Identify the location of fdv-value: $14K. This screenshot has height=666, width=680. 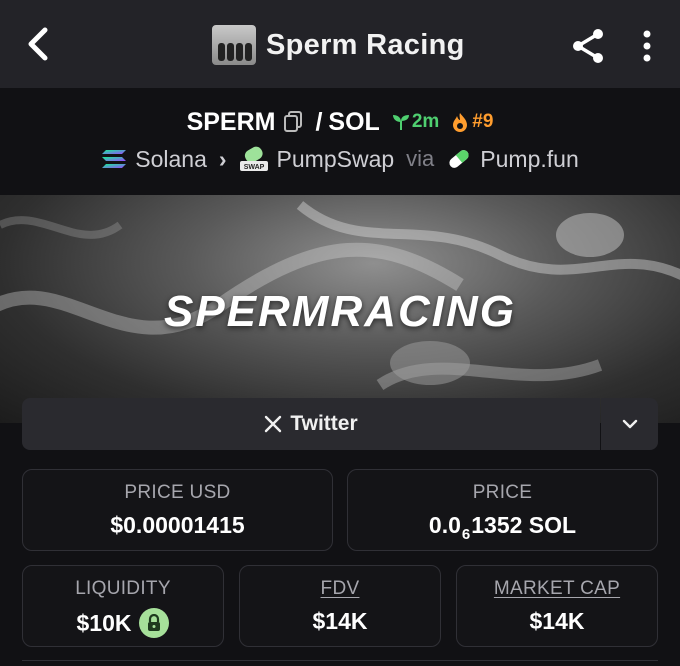
(340, 621).